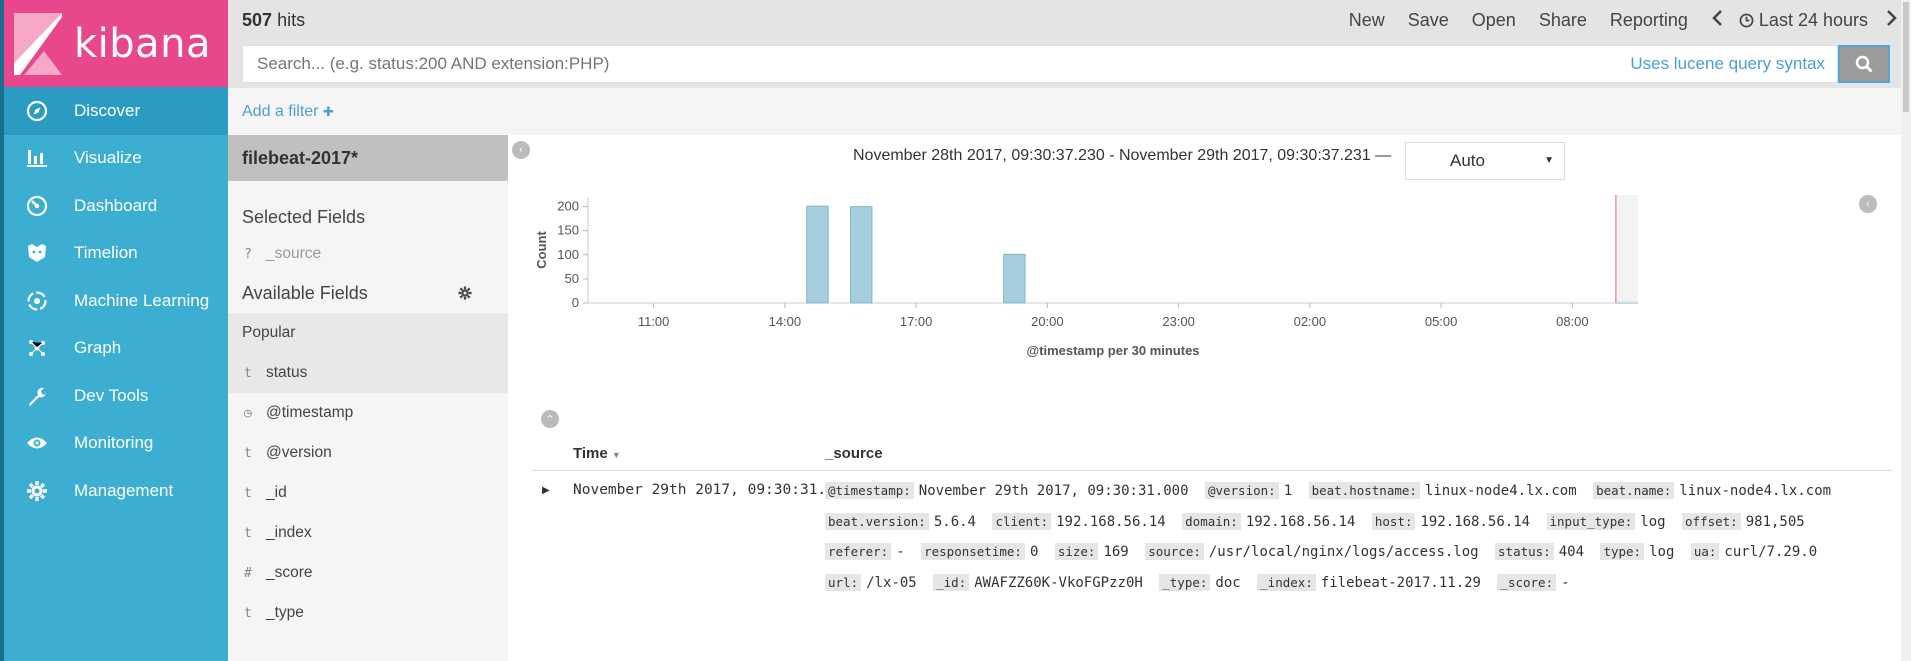 This screenshot has height=661, width=1911. Describe the element at coordinates (368, 453) in the screenshot. I see `field-item: t @version` at that location.